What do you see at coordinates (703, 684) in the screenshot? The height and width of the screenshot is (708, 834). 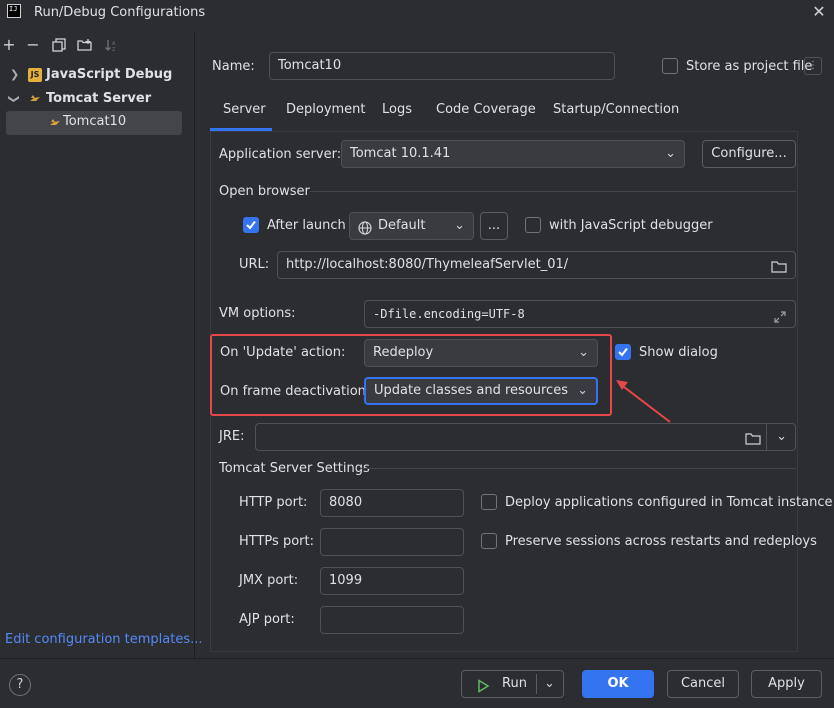 I see `cancel-button: Cancel` at bounding box center [703, 684].